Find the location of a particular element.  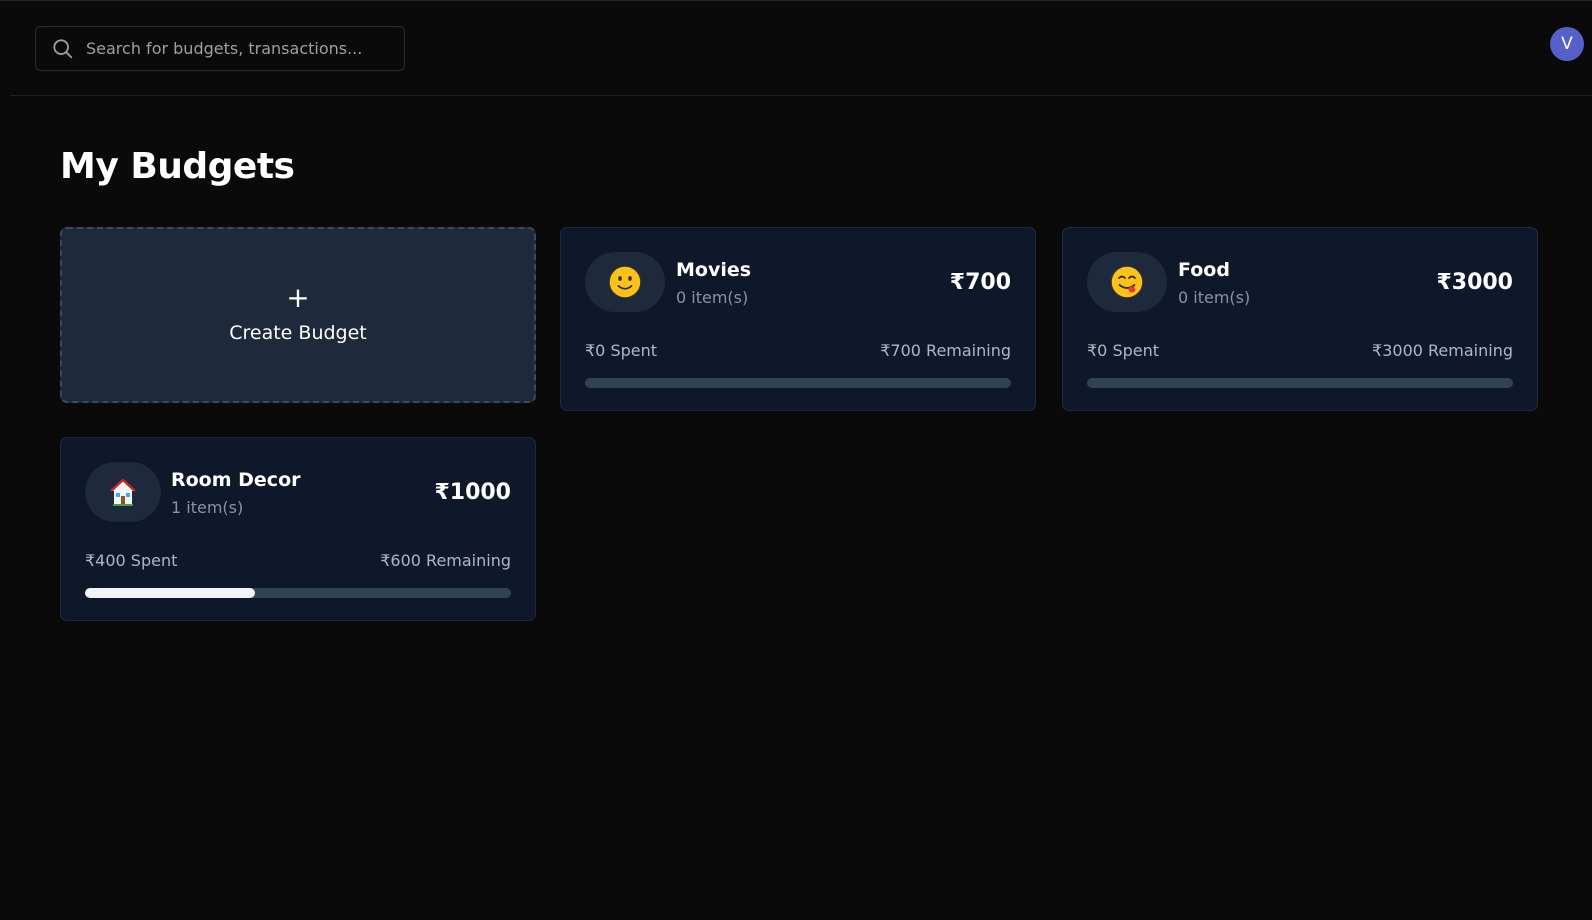

face-savoring-food-emoji-icon is located at coordinates (1127, 282).